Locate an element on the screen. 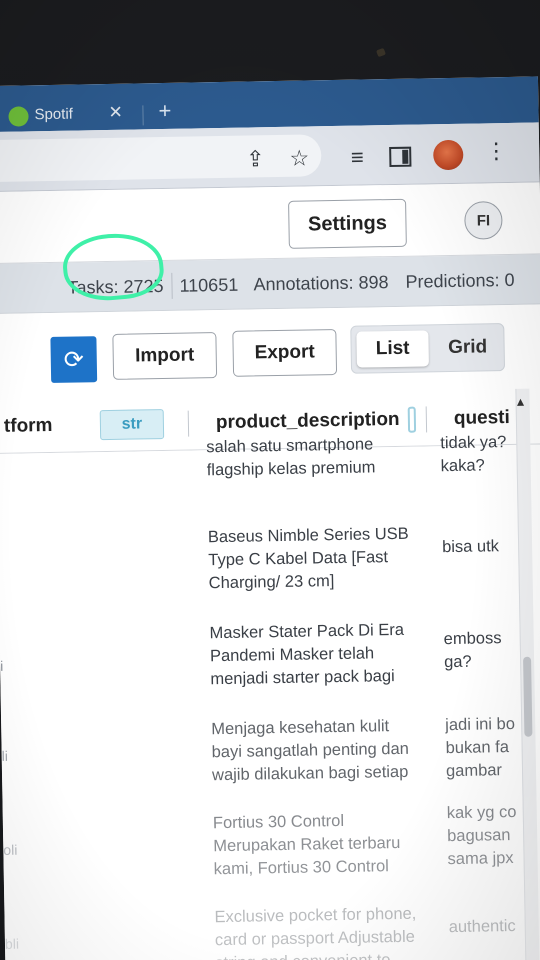 Image resolution: width=540 pixels, height=960 pixels. export-button: Export is located at coordinates (285, 352).